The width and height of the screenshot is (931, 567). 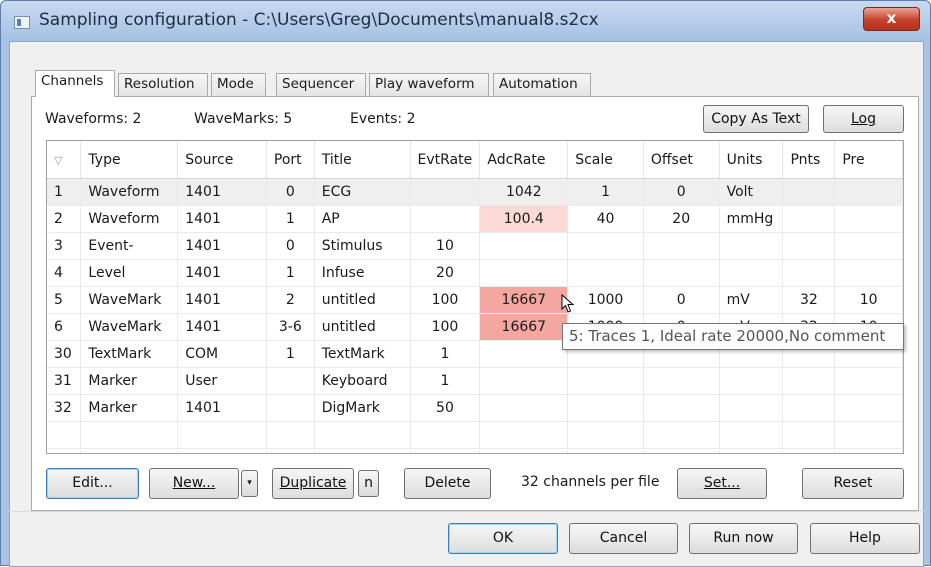 What do you see at coordinates (163, 84) in the screenshot?
I see `tab-resolution: Resolution` at bounding box center [163, 84].